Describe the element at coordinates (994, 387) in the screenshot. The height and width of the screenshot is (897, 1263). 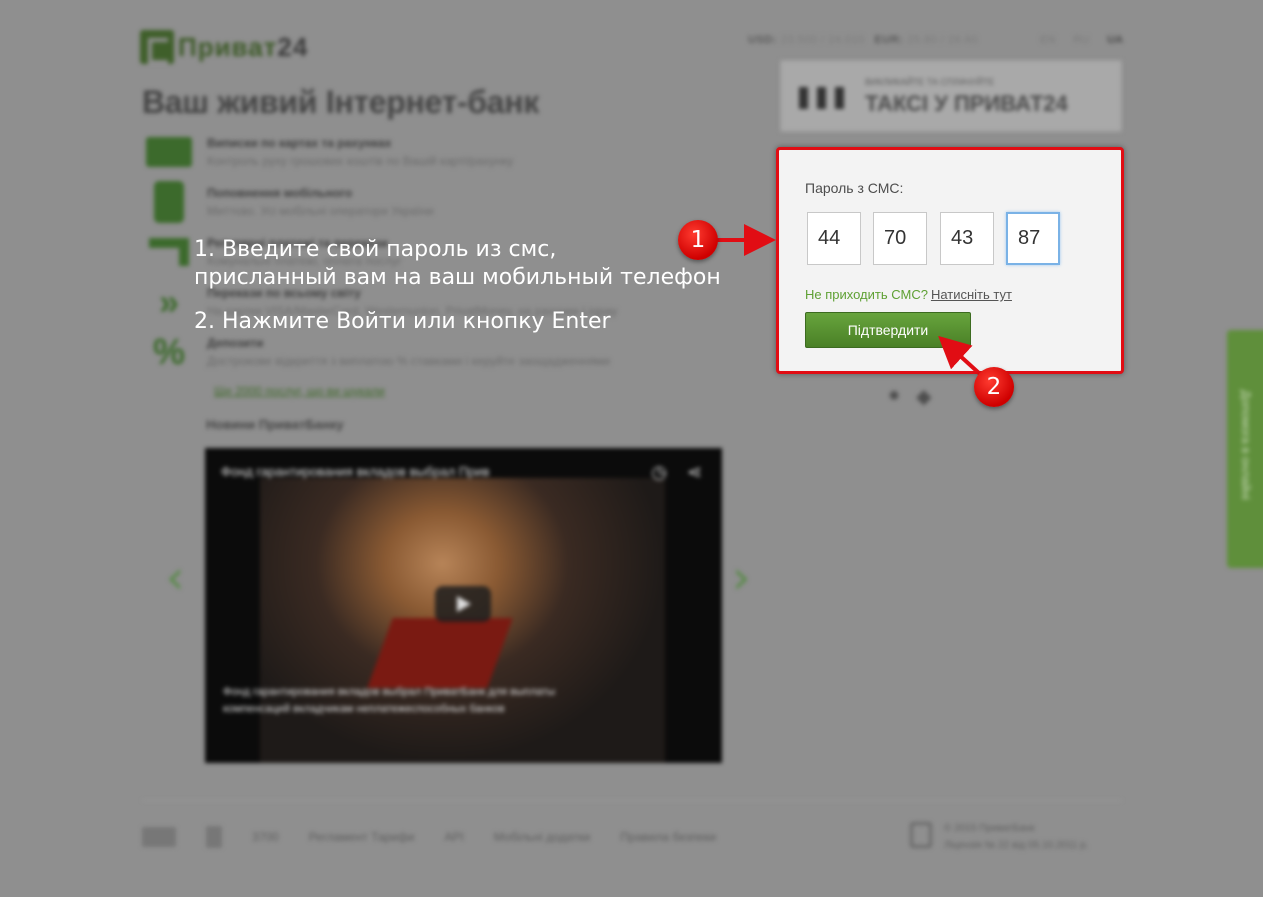
I see `step-badge-2: 2` at that location.